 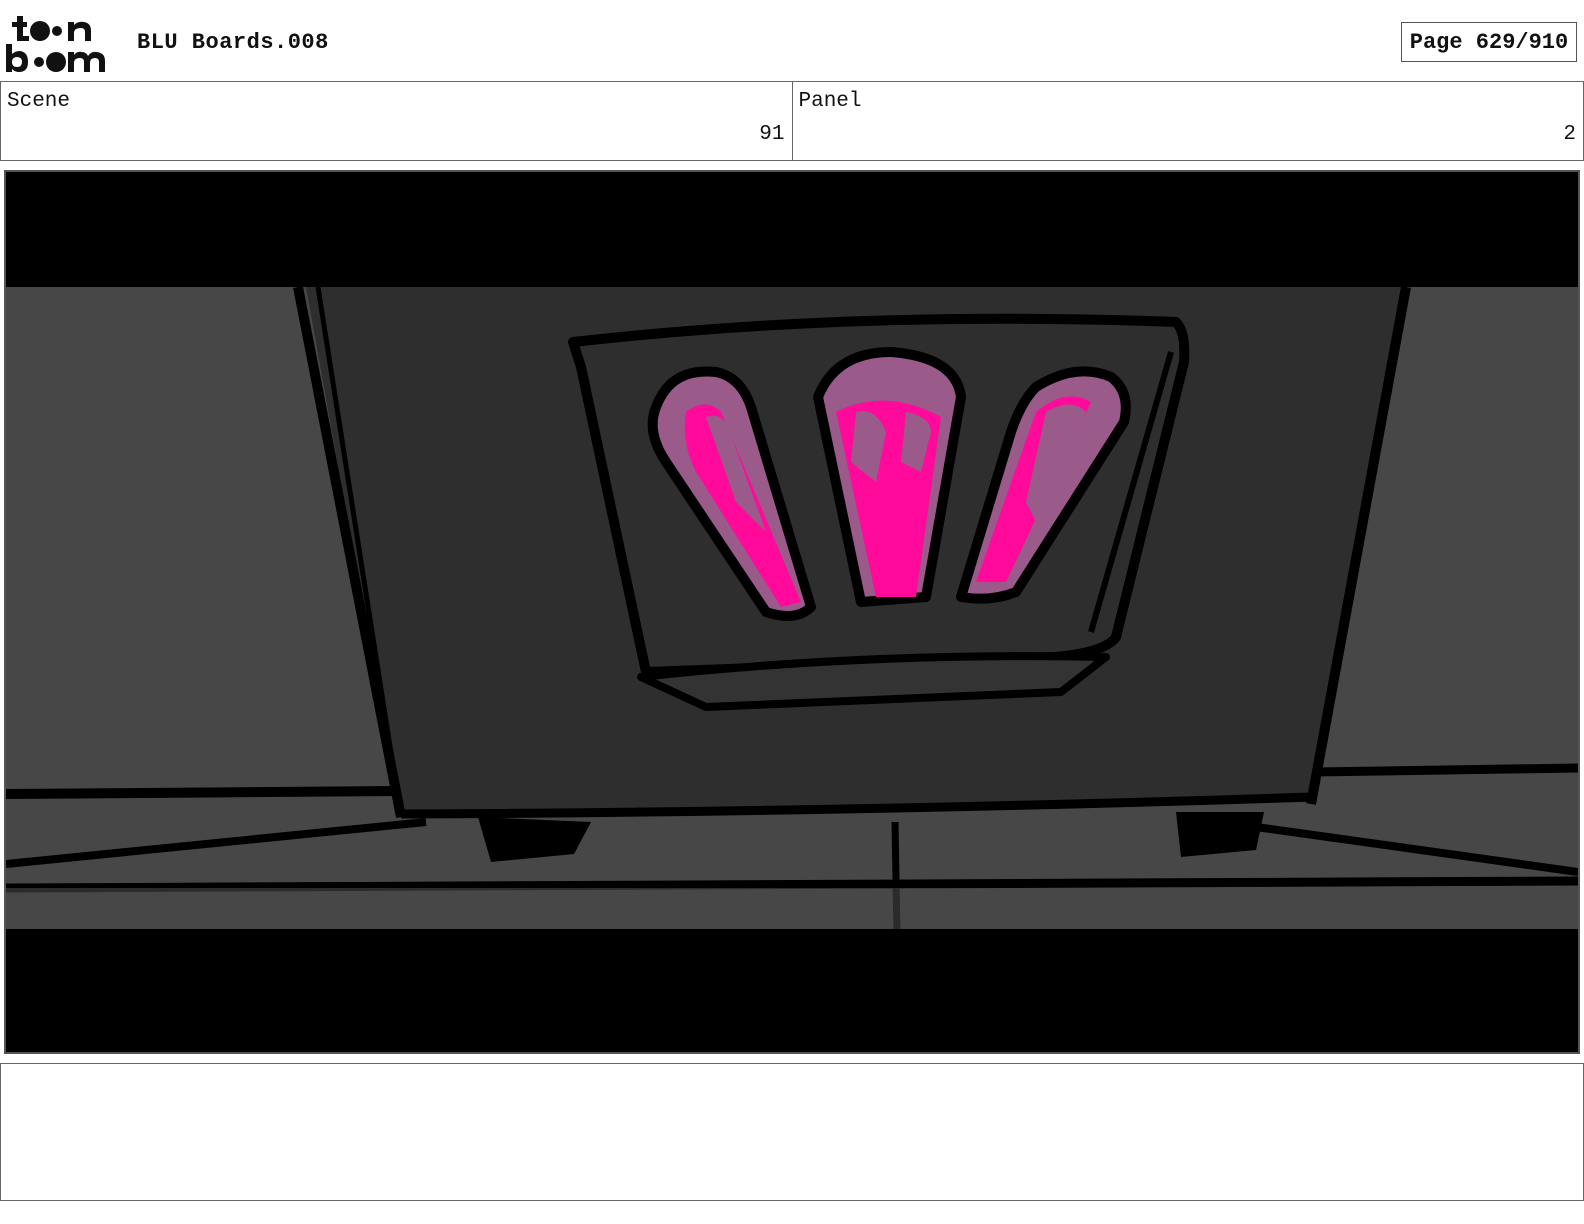 What do you see at coordinates (772, 134) in the screenshot?
I see `scene-number: 91` at bounding box center [772, 134].